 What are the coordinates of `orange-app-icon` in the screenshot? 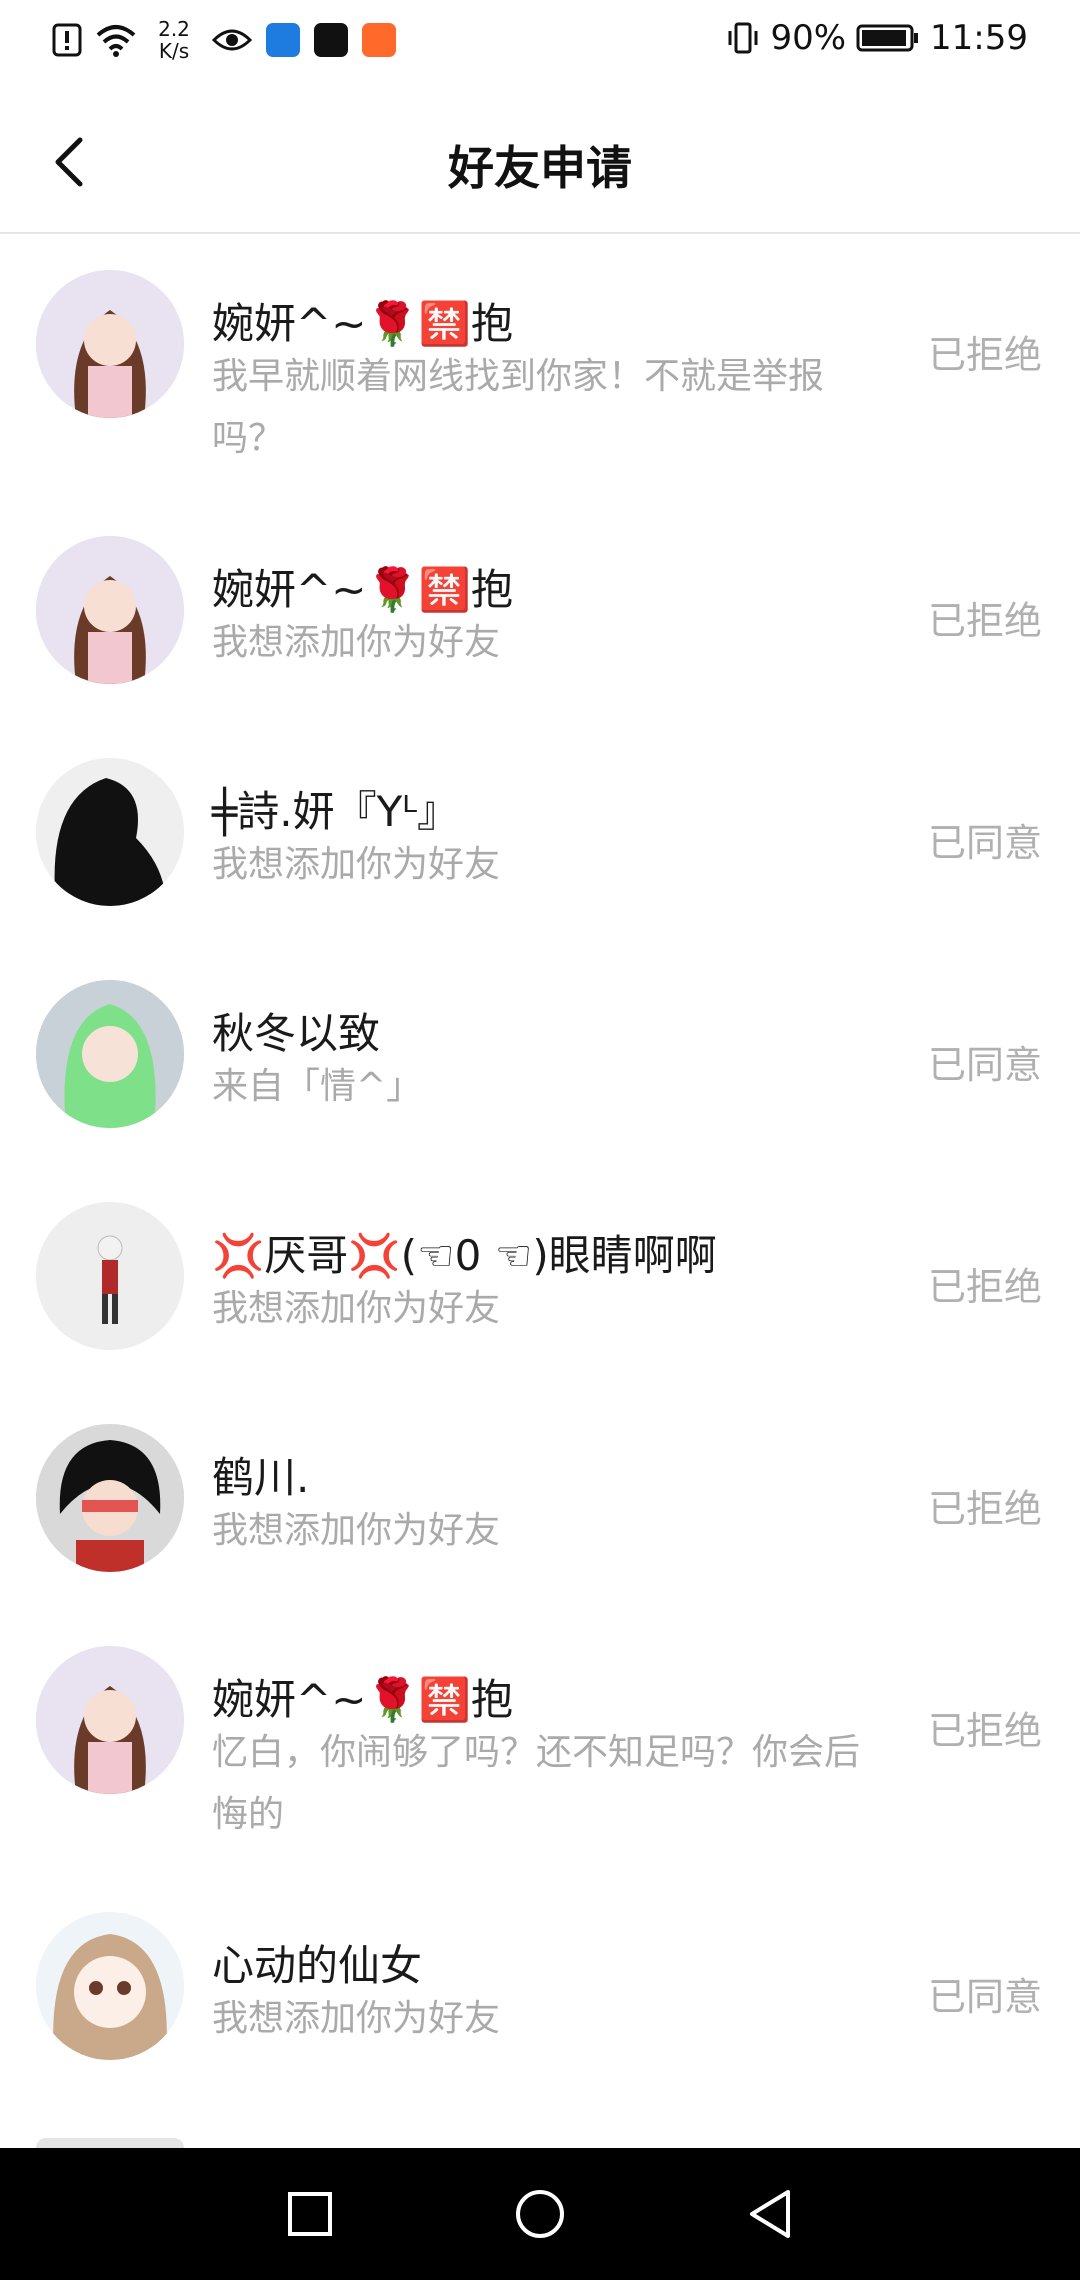 It's located at (379, 40).